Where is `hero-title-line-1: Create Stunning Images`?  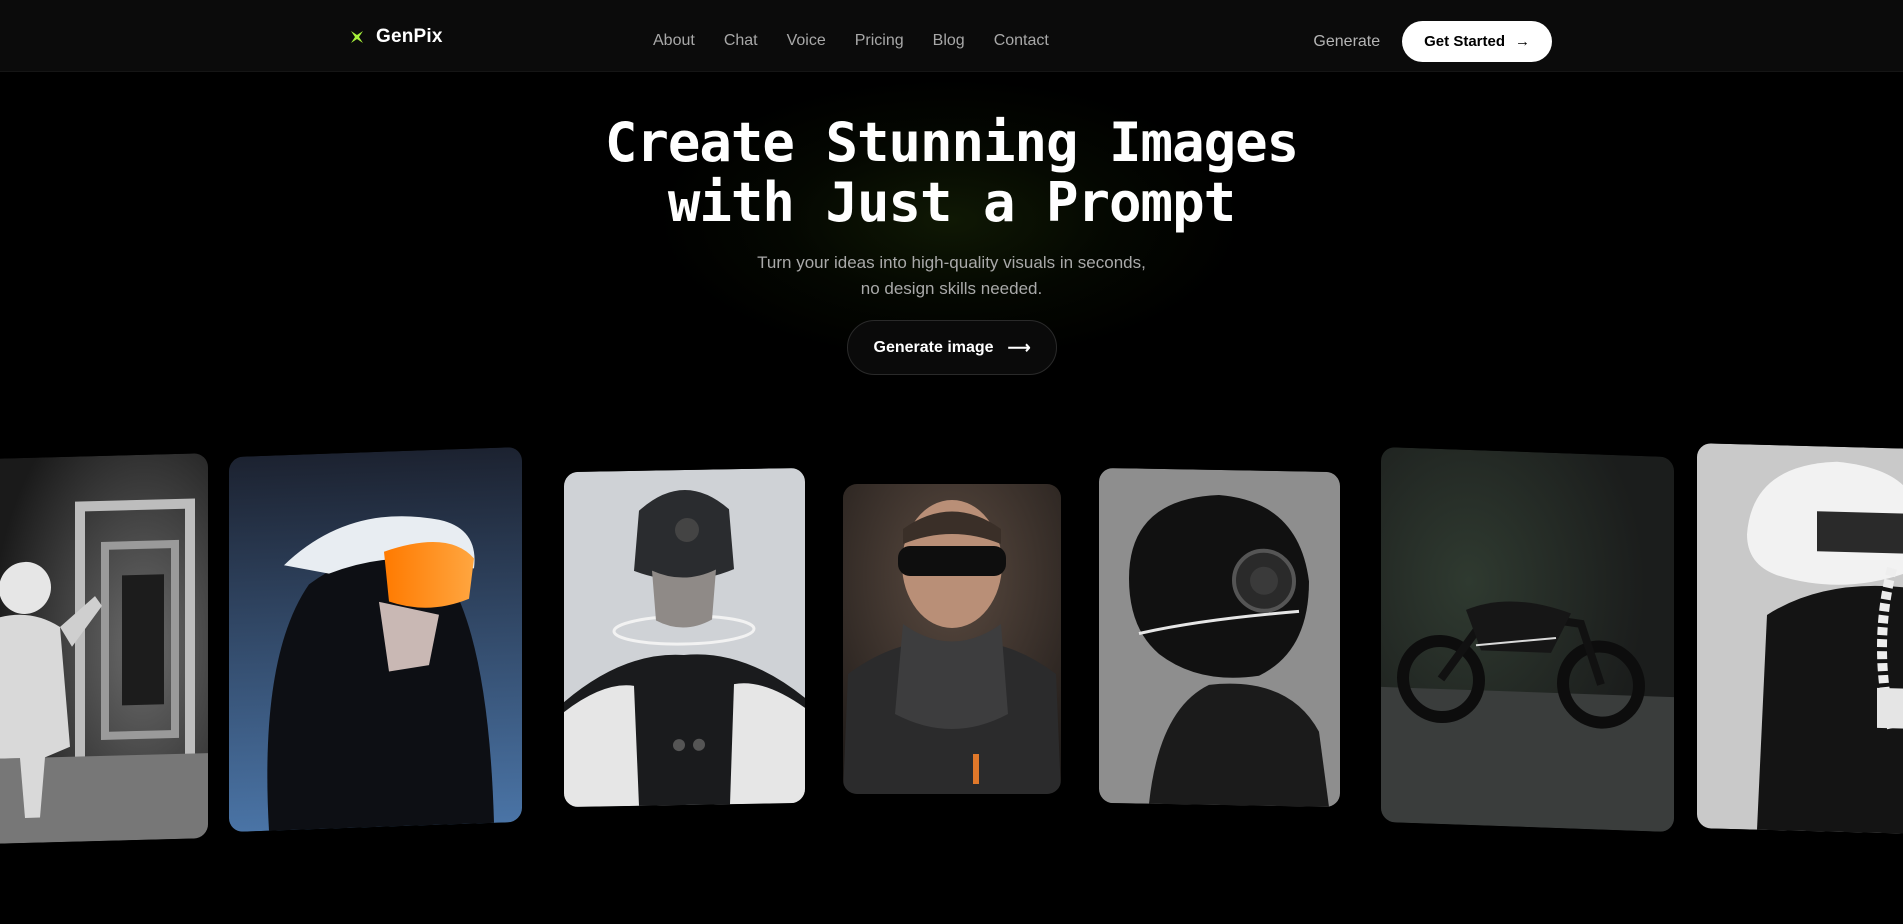 hero-title-line-1: Create Stunning Images is located at coordinates (951, 142).